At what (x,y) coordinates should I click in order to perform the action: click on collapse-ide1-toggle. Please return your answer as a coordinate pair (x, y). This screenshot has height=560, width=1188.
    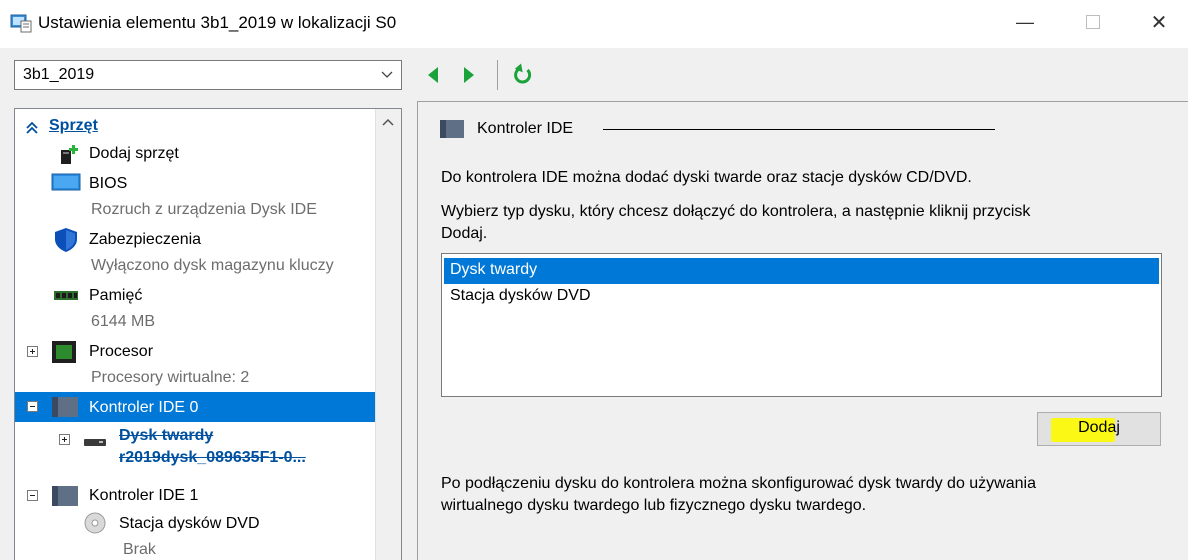
    Looking at the image, I should click on (32, 495).